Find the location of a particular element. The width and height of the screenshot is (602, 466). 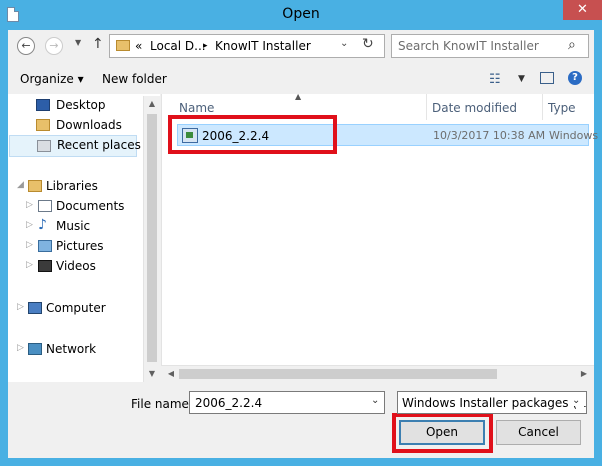

nav-item-pictures: ▷ Pictures is located at coordinates (75, 246).